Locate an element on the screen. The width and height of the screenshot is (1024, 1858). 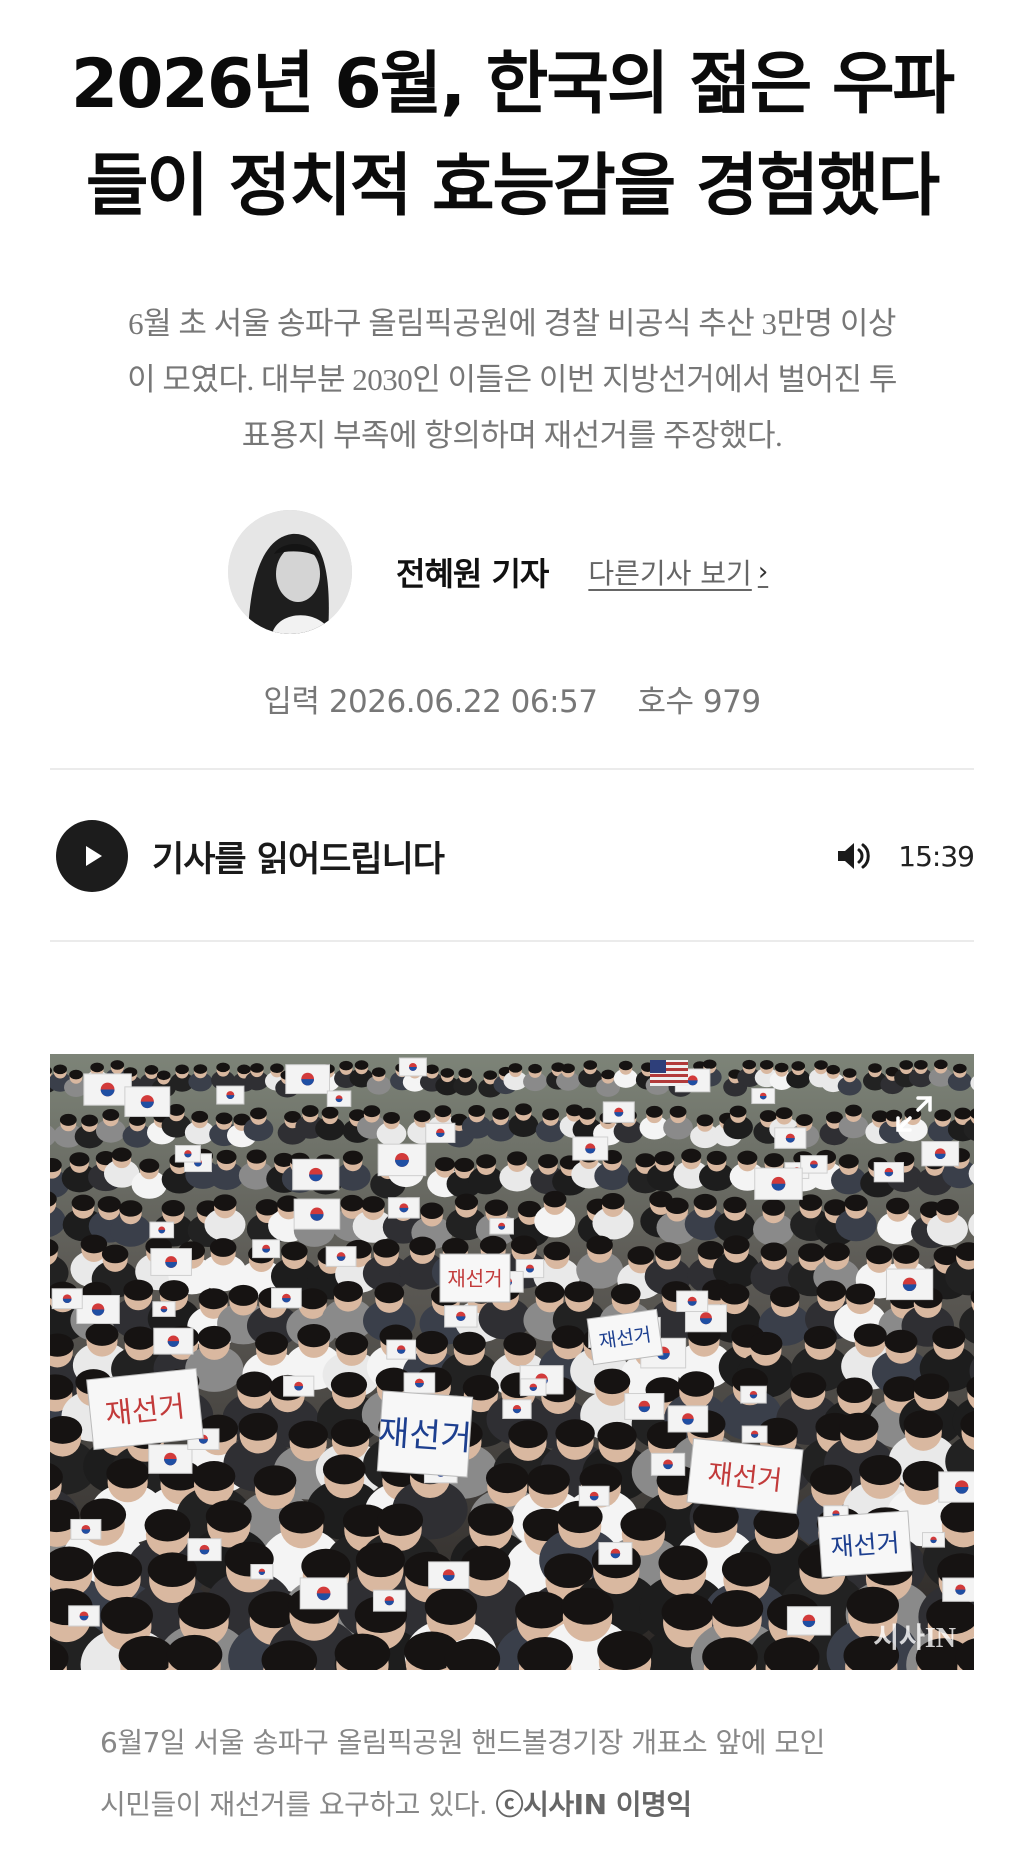
volume-icon is located at coordinates (854, 856).